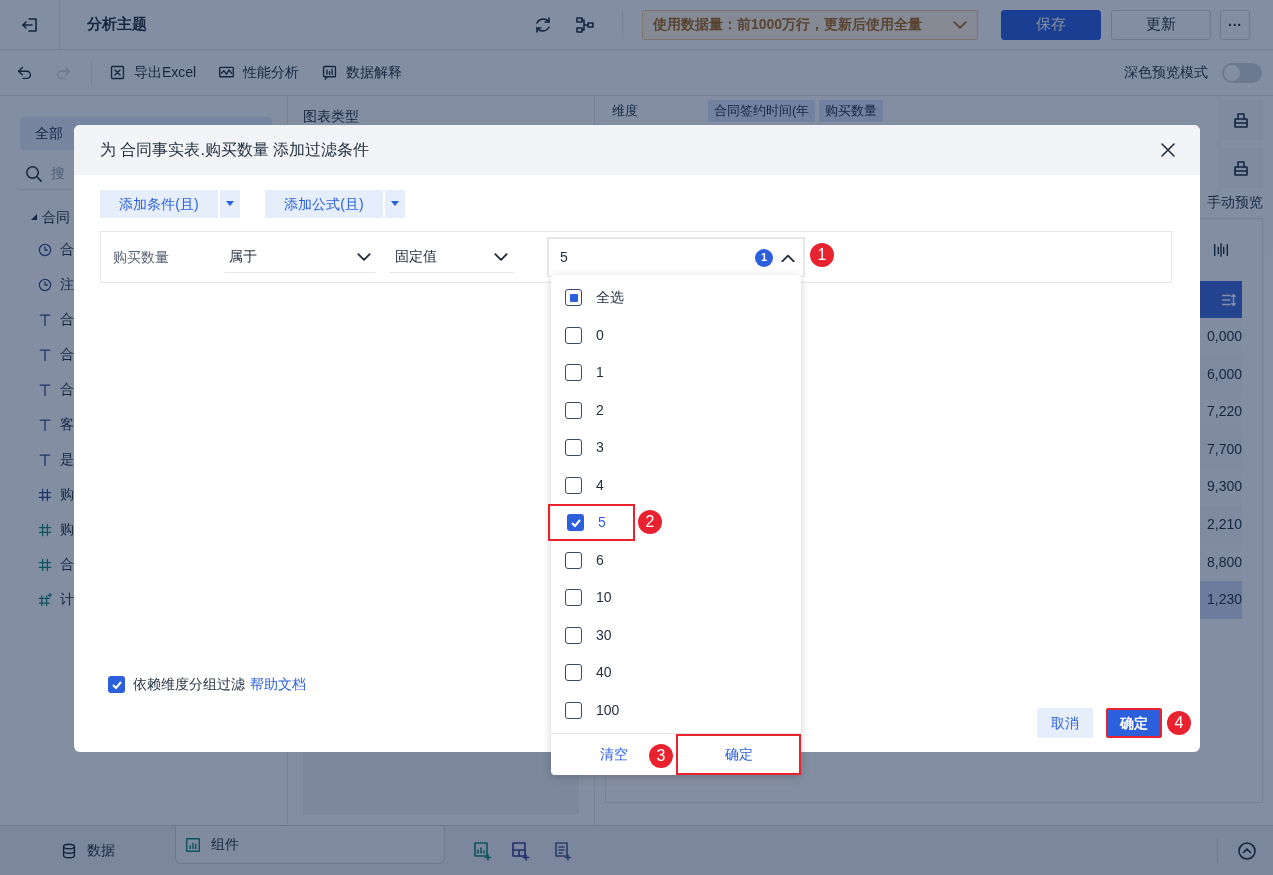 The height and width of the screenshot is (875, 1273). I want to click on panel-heading: 图表类型, so click(331, 116).